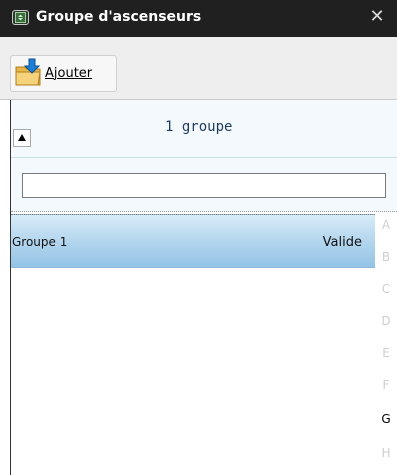 Image resolution: width=397 pixels, height=475 pixels. What do you see at coordinates (386, 353) in the screenshot?
I see `alpha-letter-e: E` at bounding box center [386, 353].